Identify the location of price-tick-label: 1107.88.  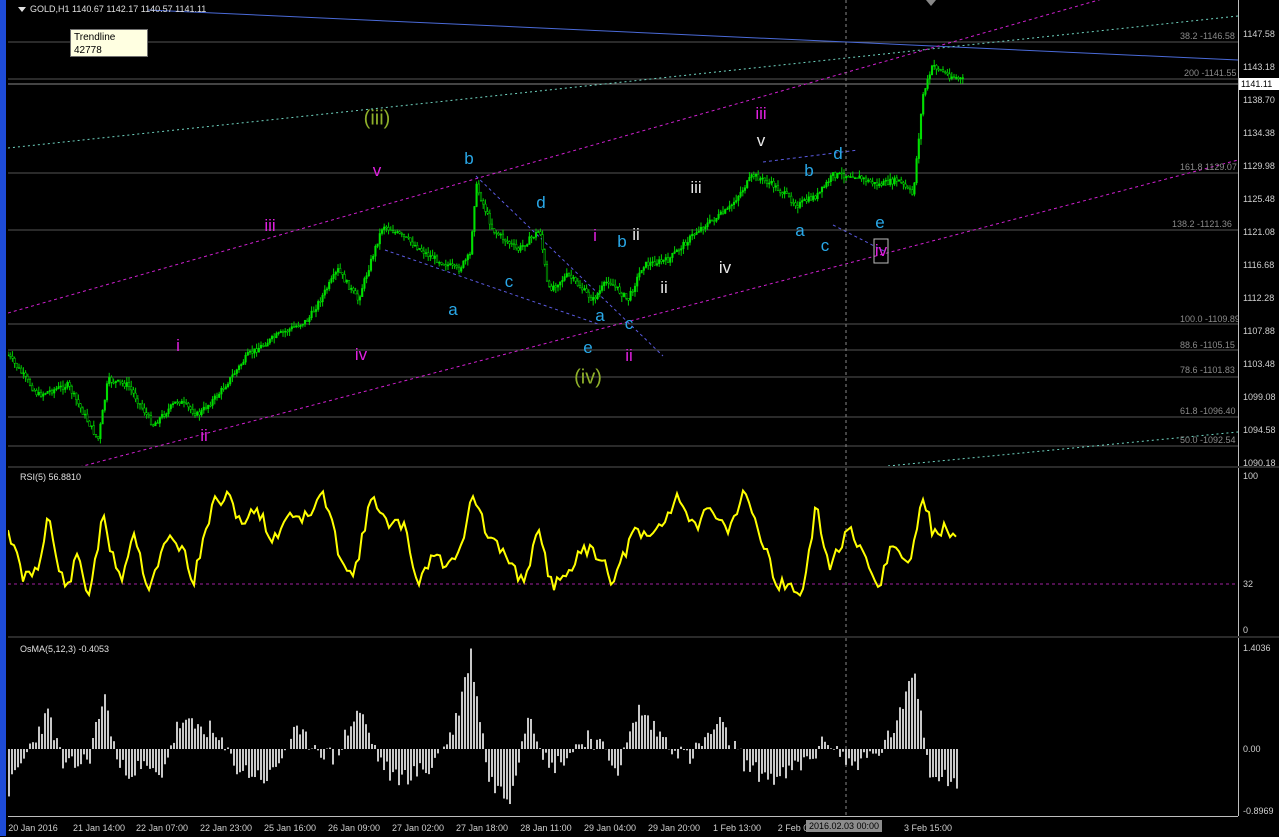
(1259, 331).